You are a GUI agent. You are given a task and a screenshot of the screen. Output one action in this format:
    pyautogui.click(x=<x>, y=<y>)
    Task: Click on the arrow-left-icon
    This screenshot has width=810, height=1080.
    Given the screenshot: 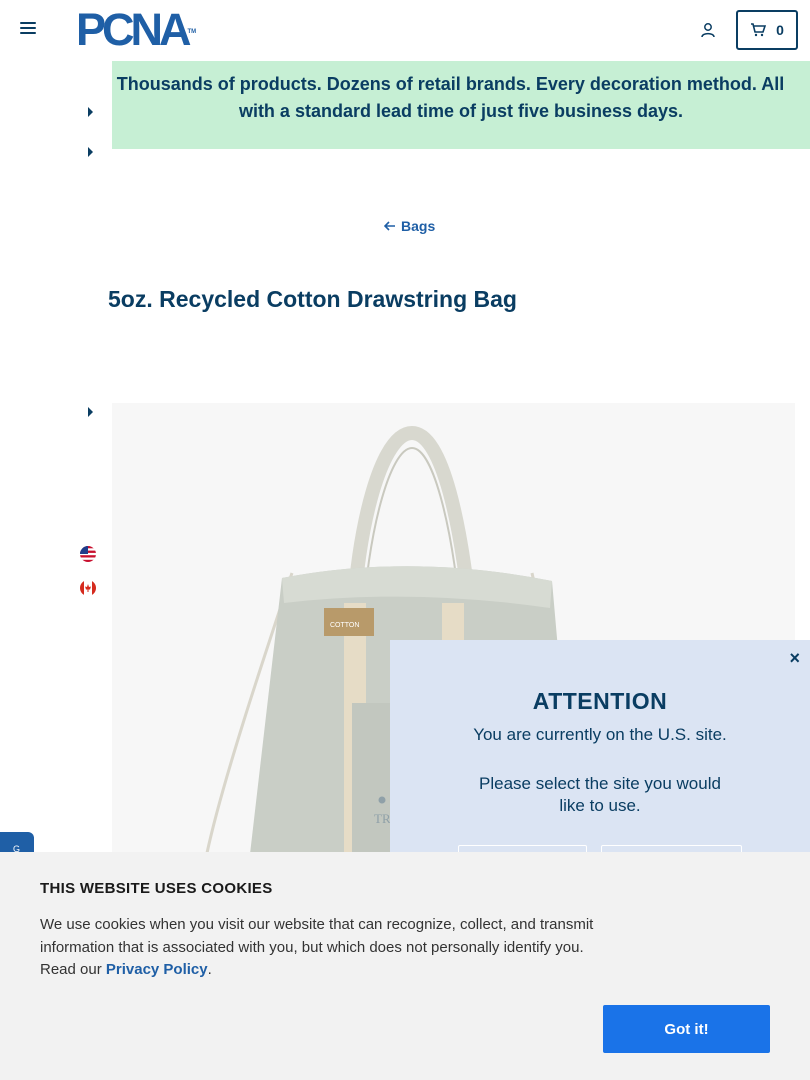 What is the action you would take?
    pyautogui.click(x=389, y=226)
    